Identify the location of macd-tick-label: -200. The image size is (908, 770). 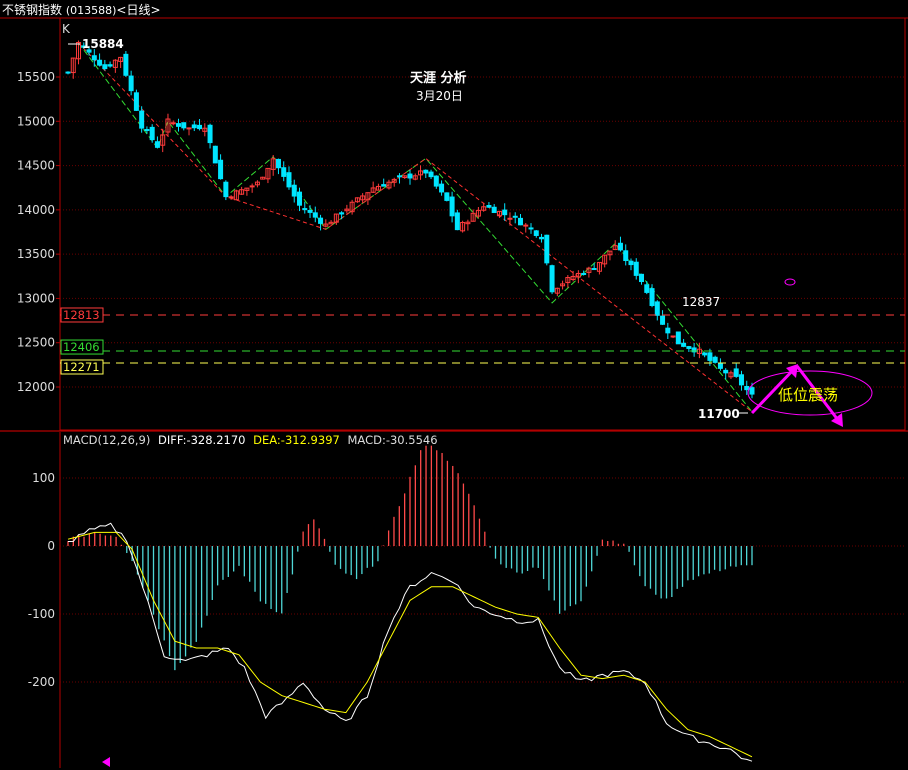
(41, 682).